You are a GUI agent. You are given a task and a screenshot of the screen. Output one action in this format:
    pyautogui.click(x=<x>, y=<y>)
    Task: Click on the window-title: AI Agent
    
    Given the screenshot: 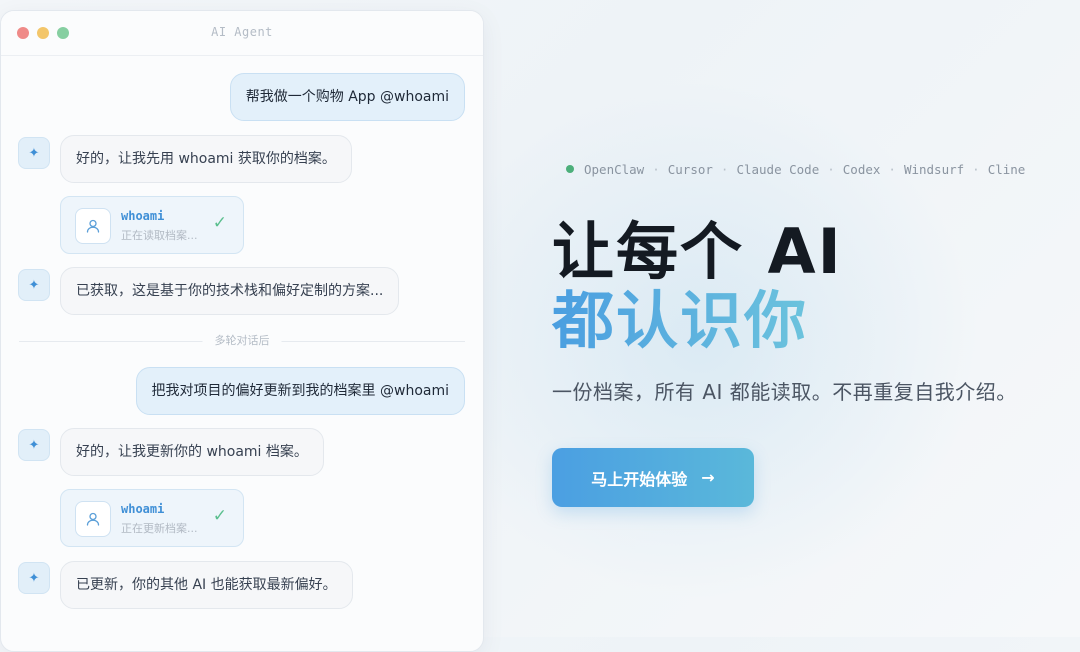 What is the action you would take?
    pyautogui.click(x=242, y=32)
    